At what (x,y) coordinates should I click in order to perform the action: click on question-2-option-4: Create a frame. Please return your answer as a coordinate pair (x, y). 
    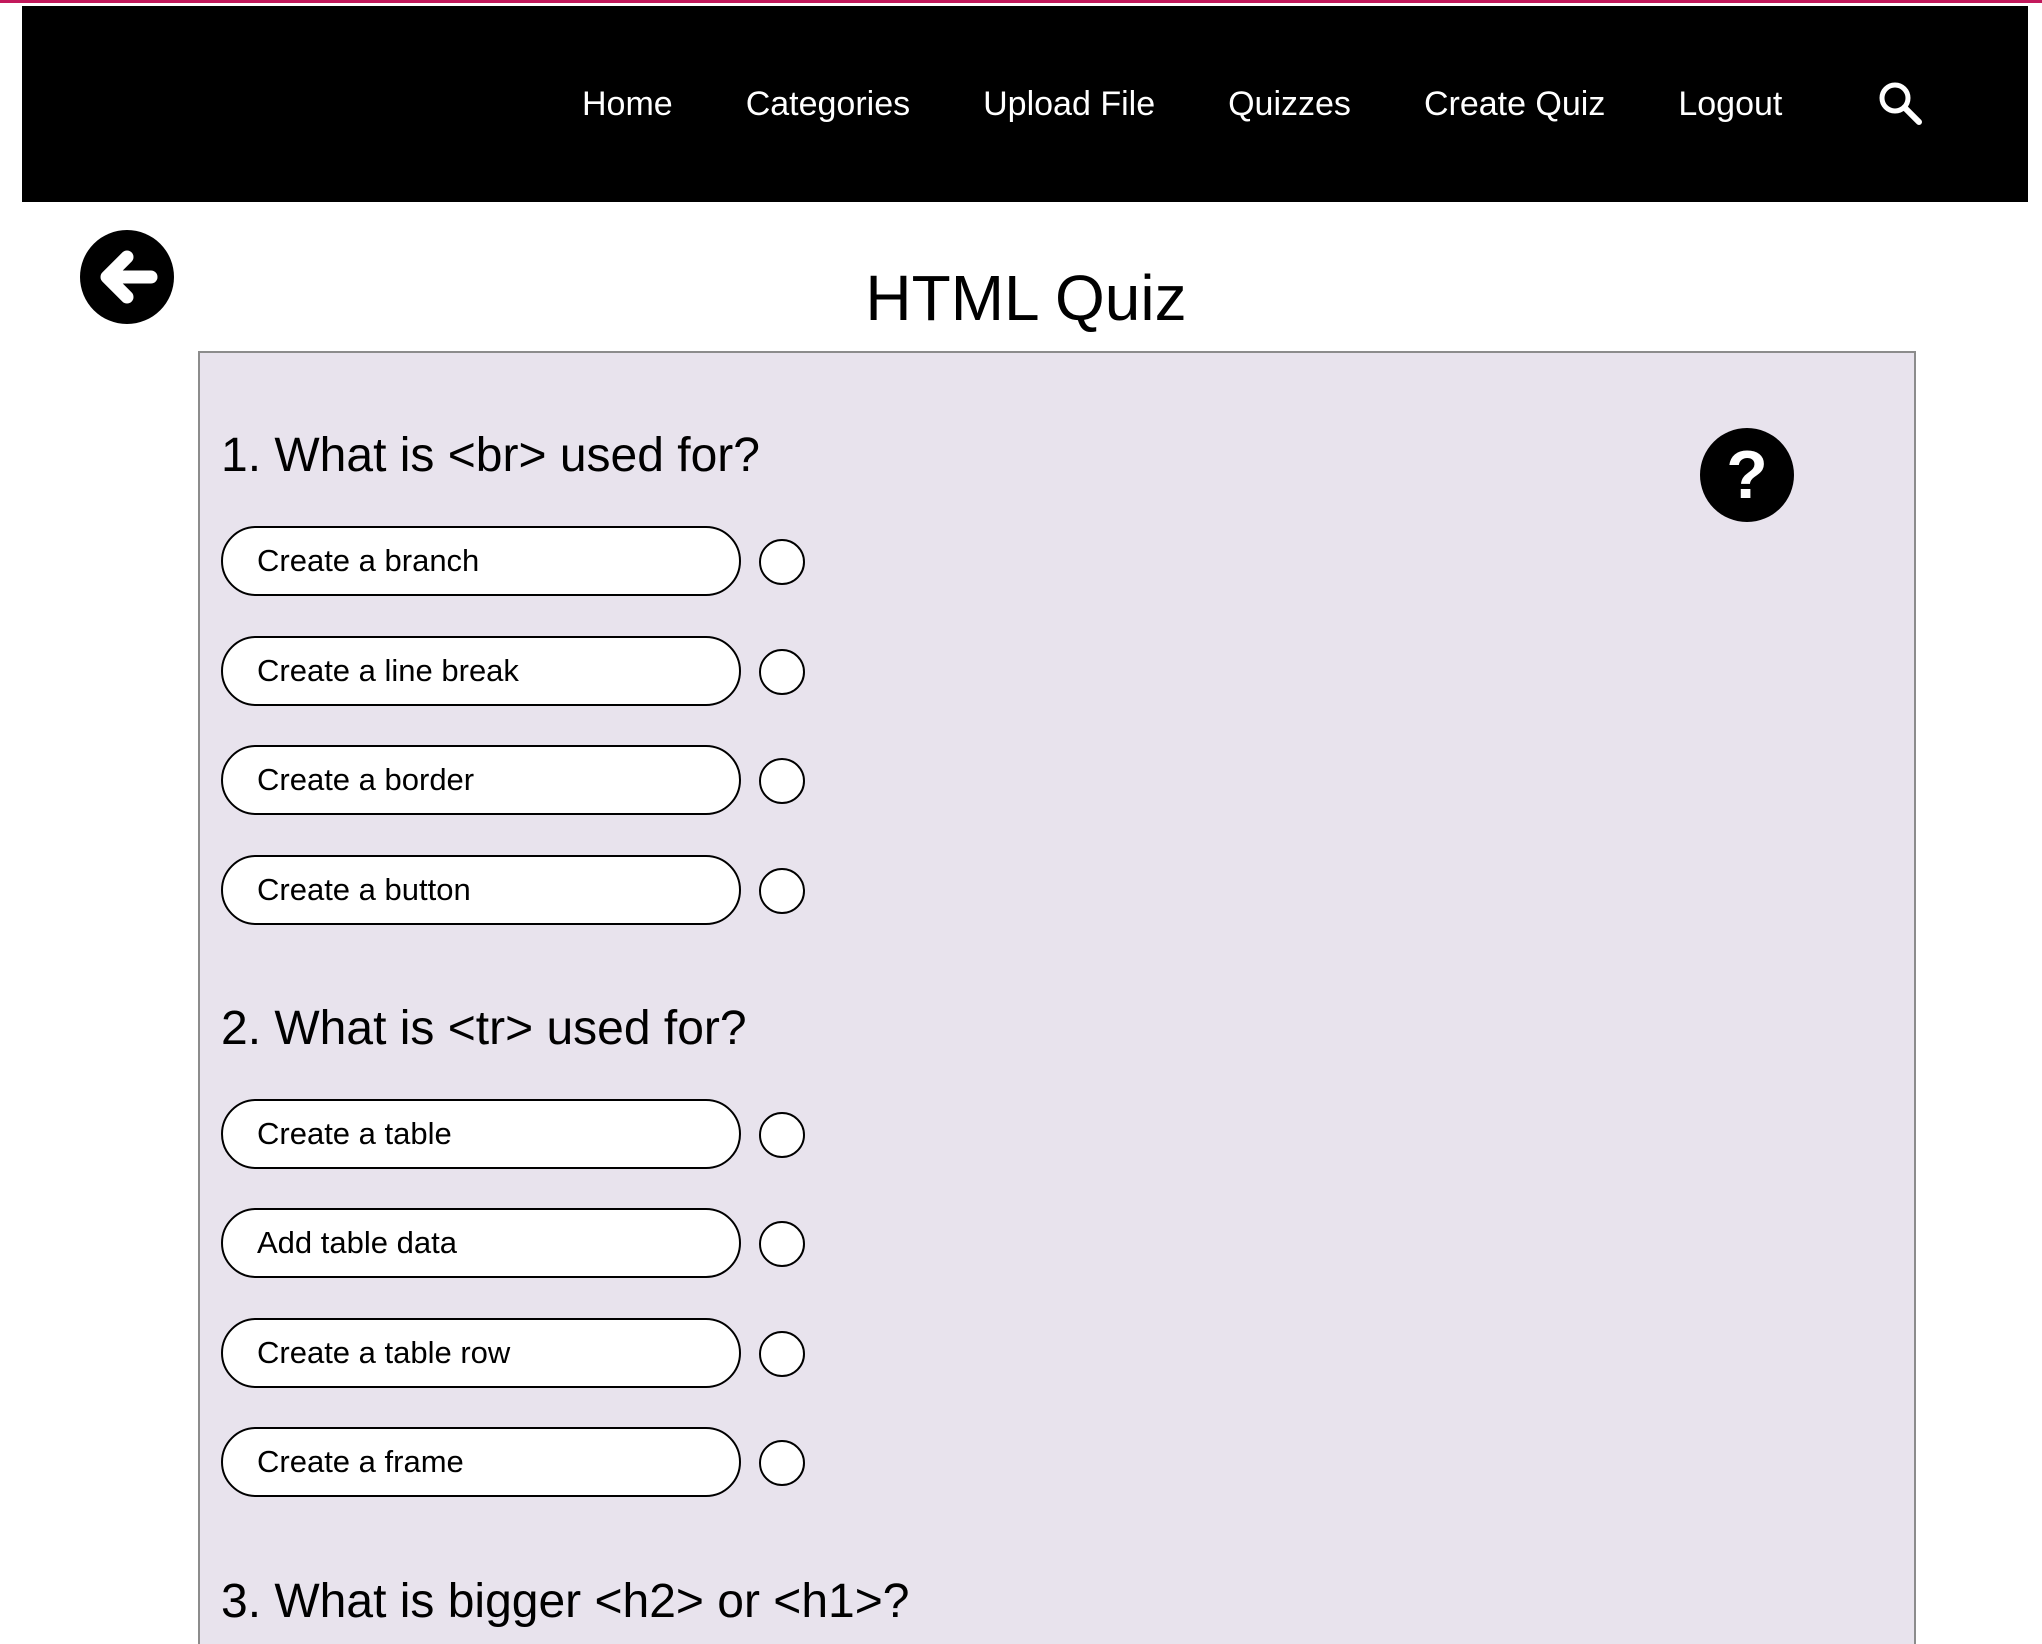
    Looking at the image, I should click on (516, 1463).